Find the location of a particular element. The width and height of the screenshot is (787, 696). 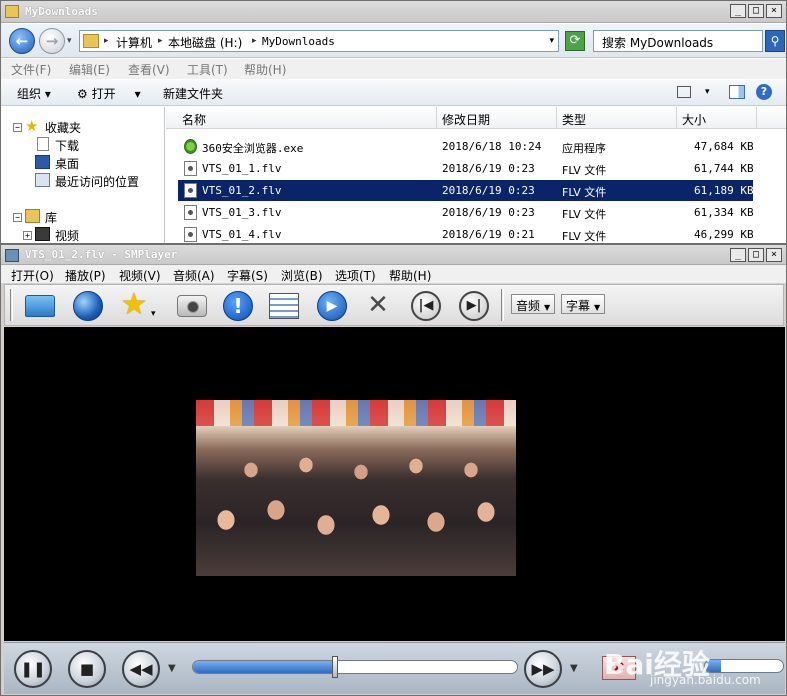

video-settings-icon: ▶ is located at coordinates (332, 306).